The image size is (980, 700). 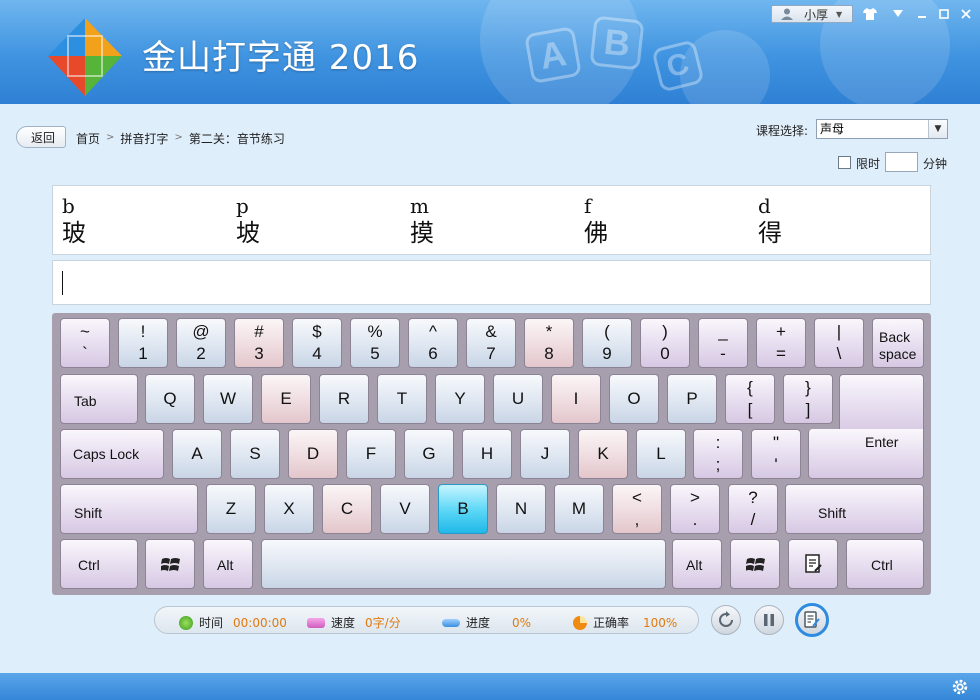 I want to click on enter-key, so click(x=881, y=404).